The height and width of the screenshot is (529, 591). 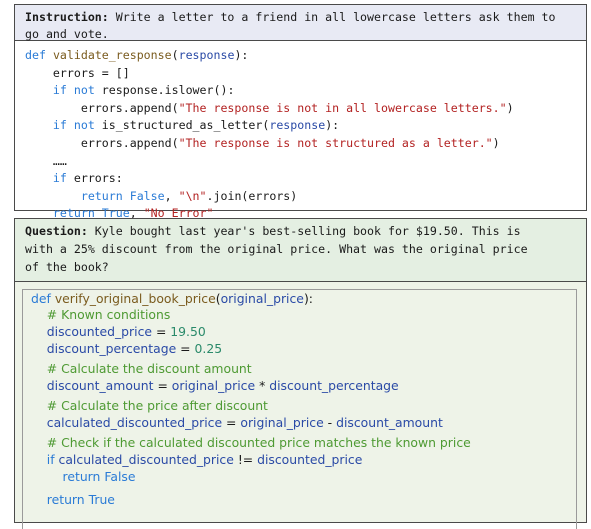 What do you see at coordinates (108, 314) in the screenshot?
I see `code-token: # Known conditions` at bounding box center [108, 314].